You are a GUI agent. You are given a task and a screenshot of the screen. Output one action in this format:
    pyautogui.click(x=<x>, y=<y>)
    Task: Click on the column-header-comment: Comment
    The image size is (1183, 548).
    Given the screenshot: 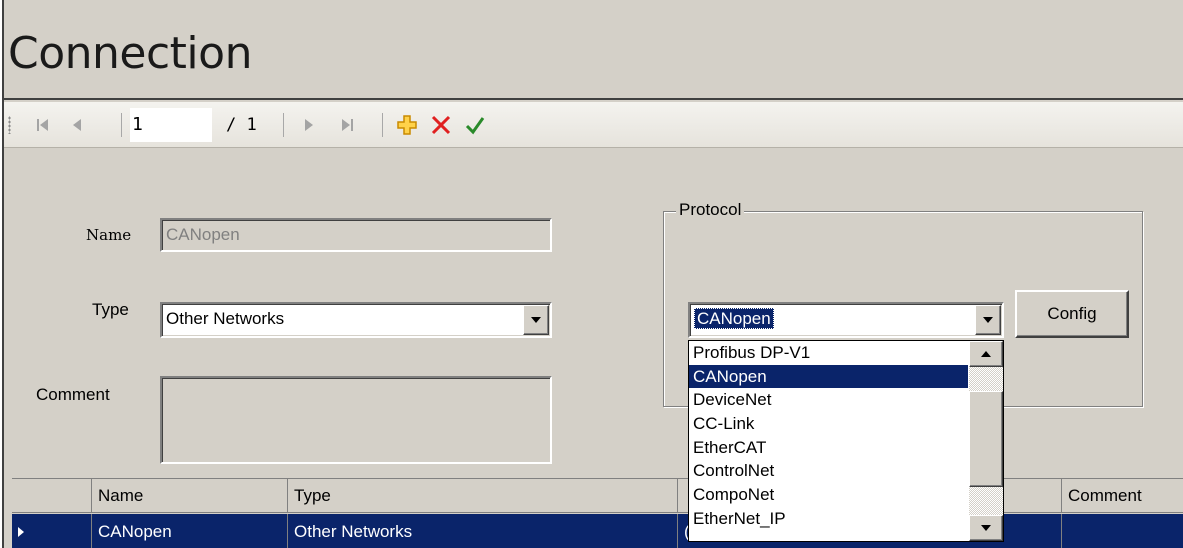 What is the action you would take?
    pyautogui.click(x=1122, y=496)
    